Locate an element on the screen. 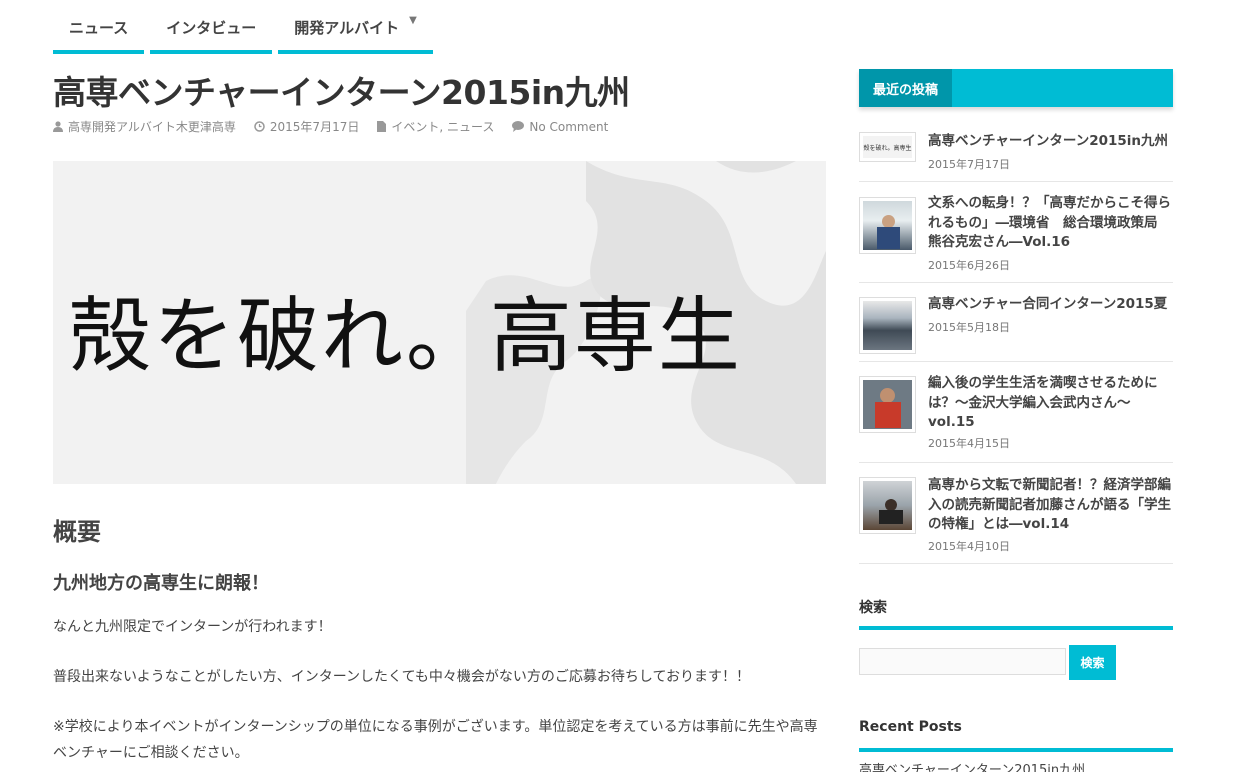 The image size is (1260, 772). main-nav: ニュース インタビュー 開発アルバイト ▼ is located at coordinates (246, 27).